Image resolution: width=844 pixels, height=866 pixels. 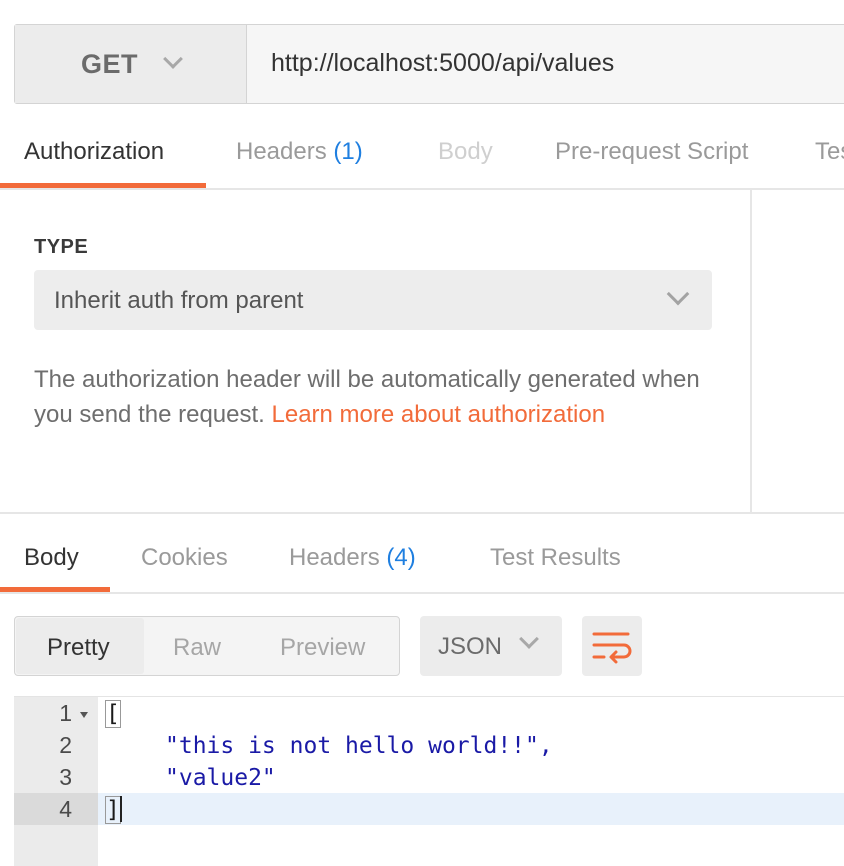 I want to click on response-tab-headers: Headers (4), so click(x=352, y=558).